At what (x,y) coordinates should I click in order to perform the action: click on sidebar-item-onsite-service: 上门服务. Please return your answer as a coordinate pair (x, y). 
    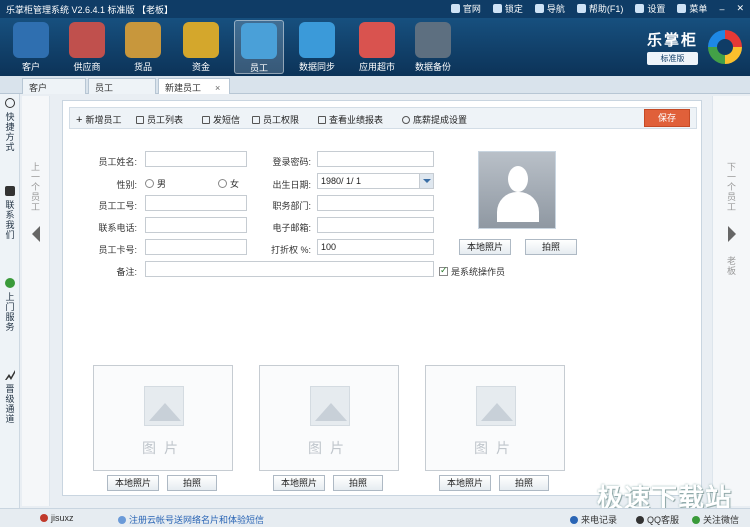
    Looking at the image, I should click on (10, 305).